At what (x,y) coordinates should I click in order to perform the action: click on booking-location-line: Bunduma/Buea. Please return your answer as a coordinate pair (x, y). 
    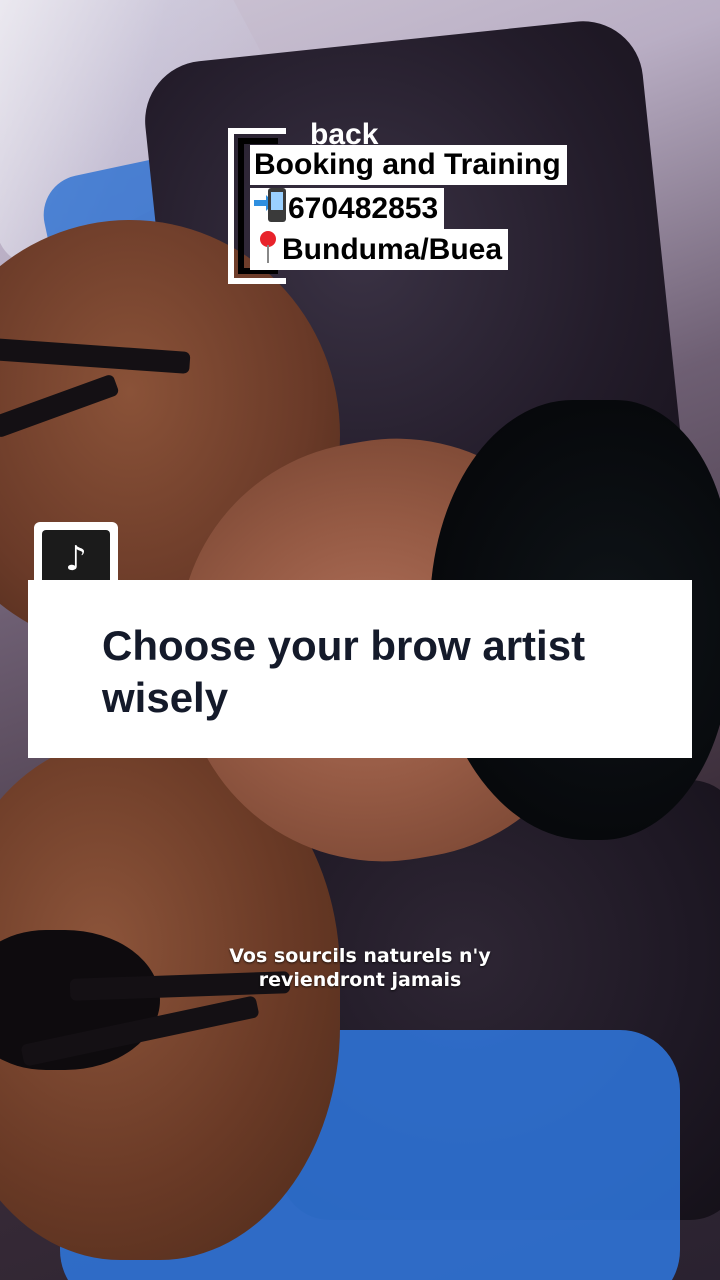
    Looking at the image, I should click on (379, 249).